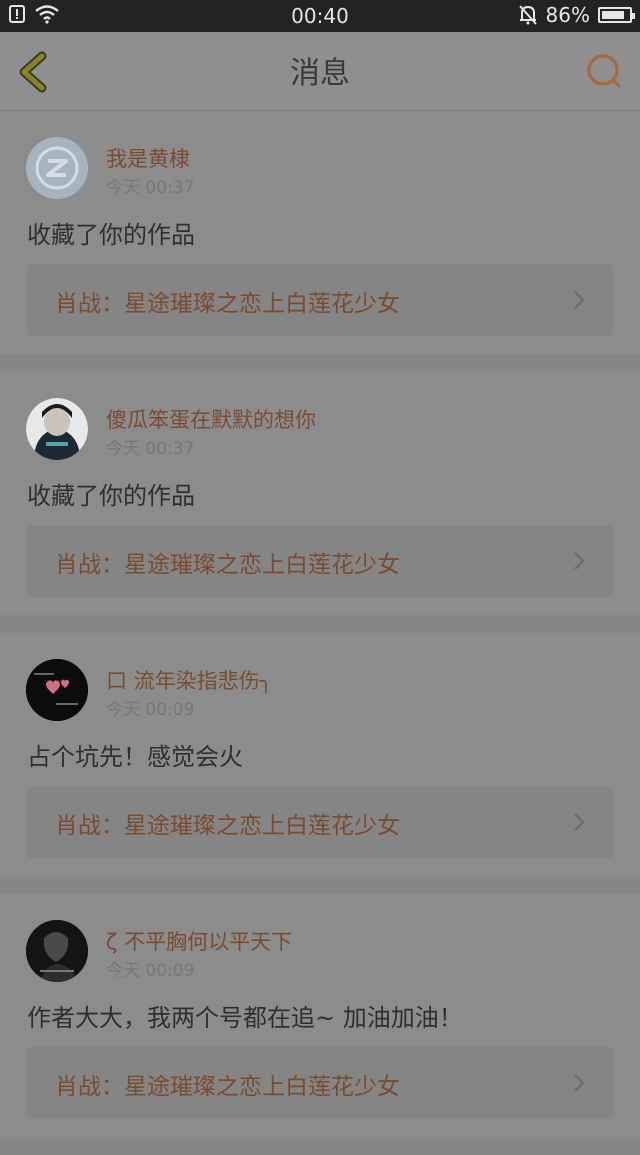 The image size is (640, 1155). Describe the element at coordinates (148, 158) in the screenshot. I see `username: 我是黄棣` at that location.